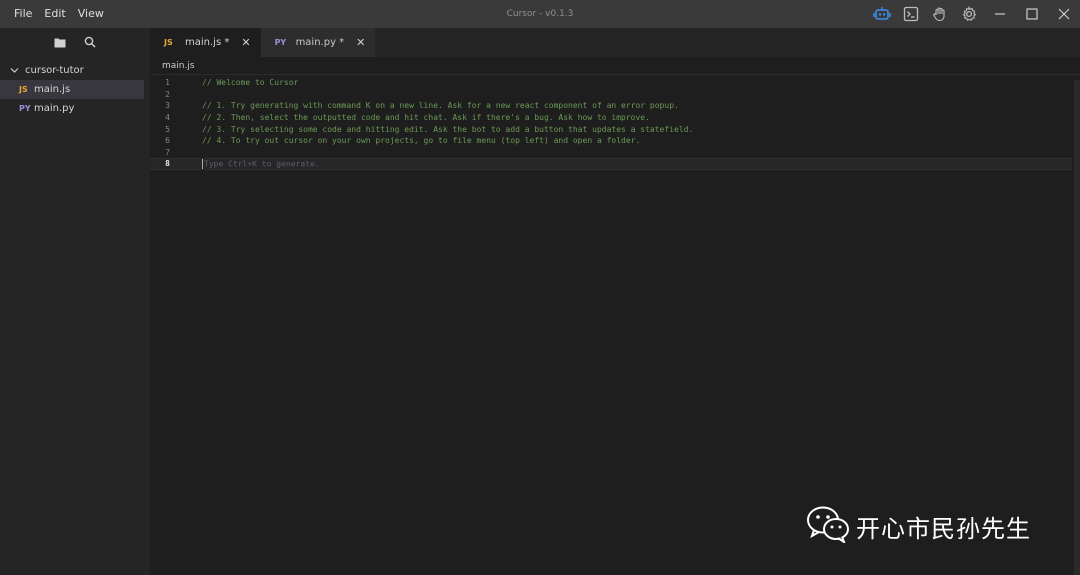 The width and height of the screenshot is (1080, 575). What do you see at coordinates (167, 152) in the screenshot?
I see `line-number: 7` at bounding box center [167, 152].